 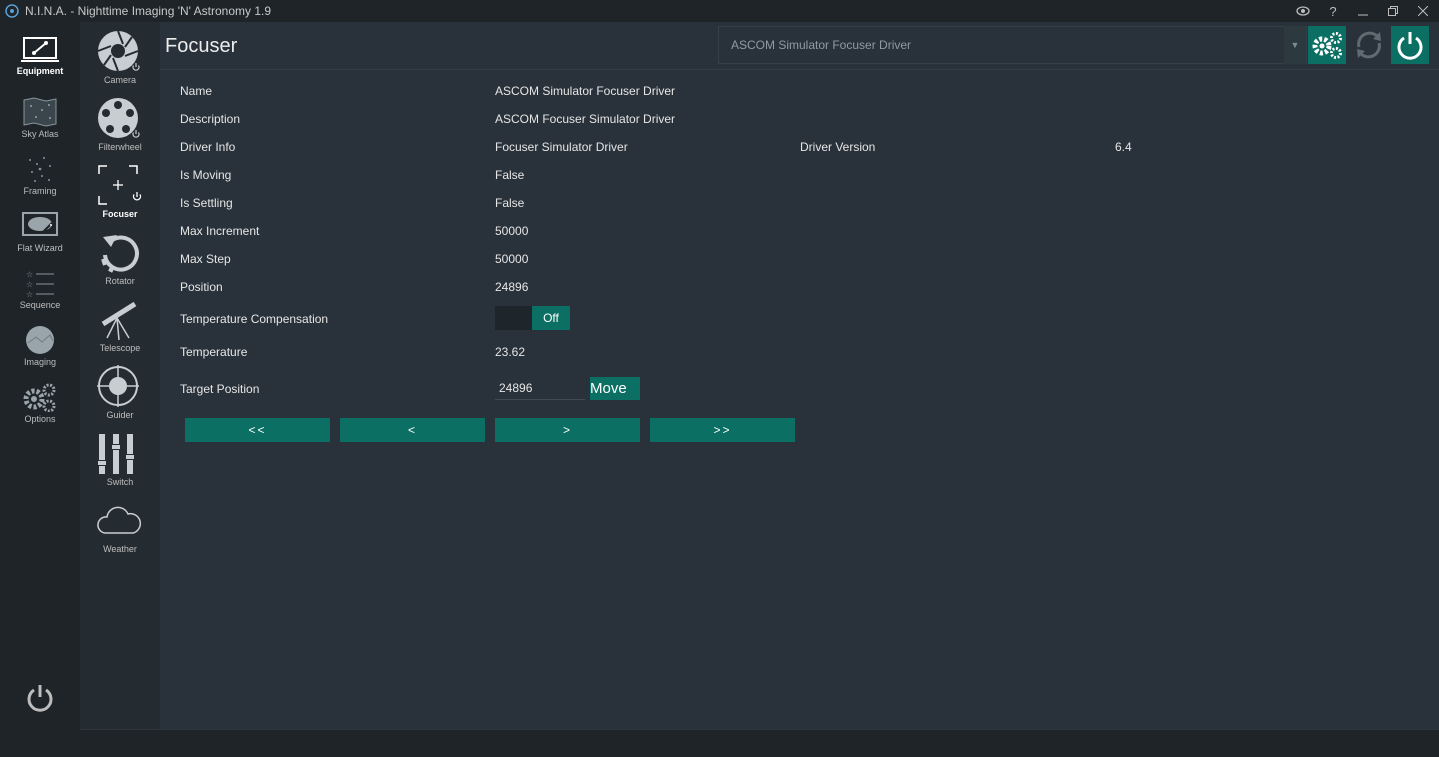 I want to click on subnav-label: Weather, so click(x=120, y=549).